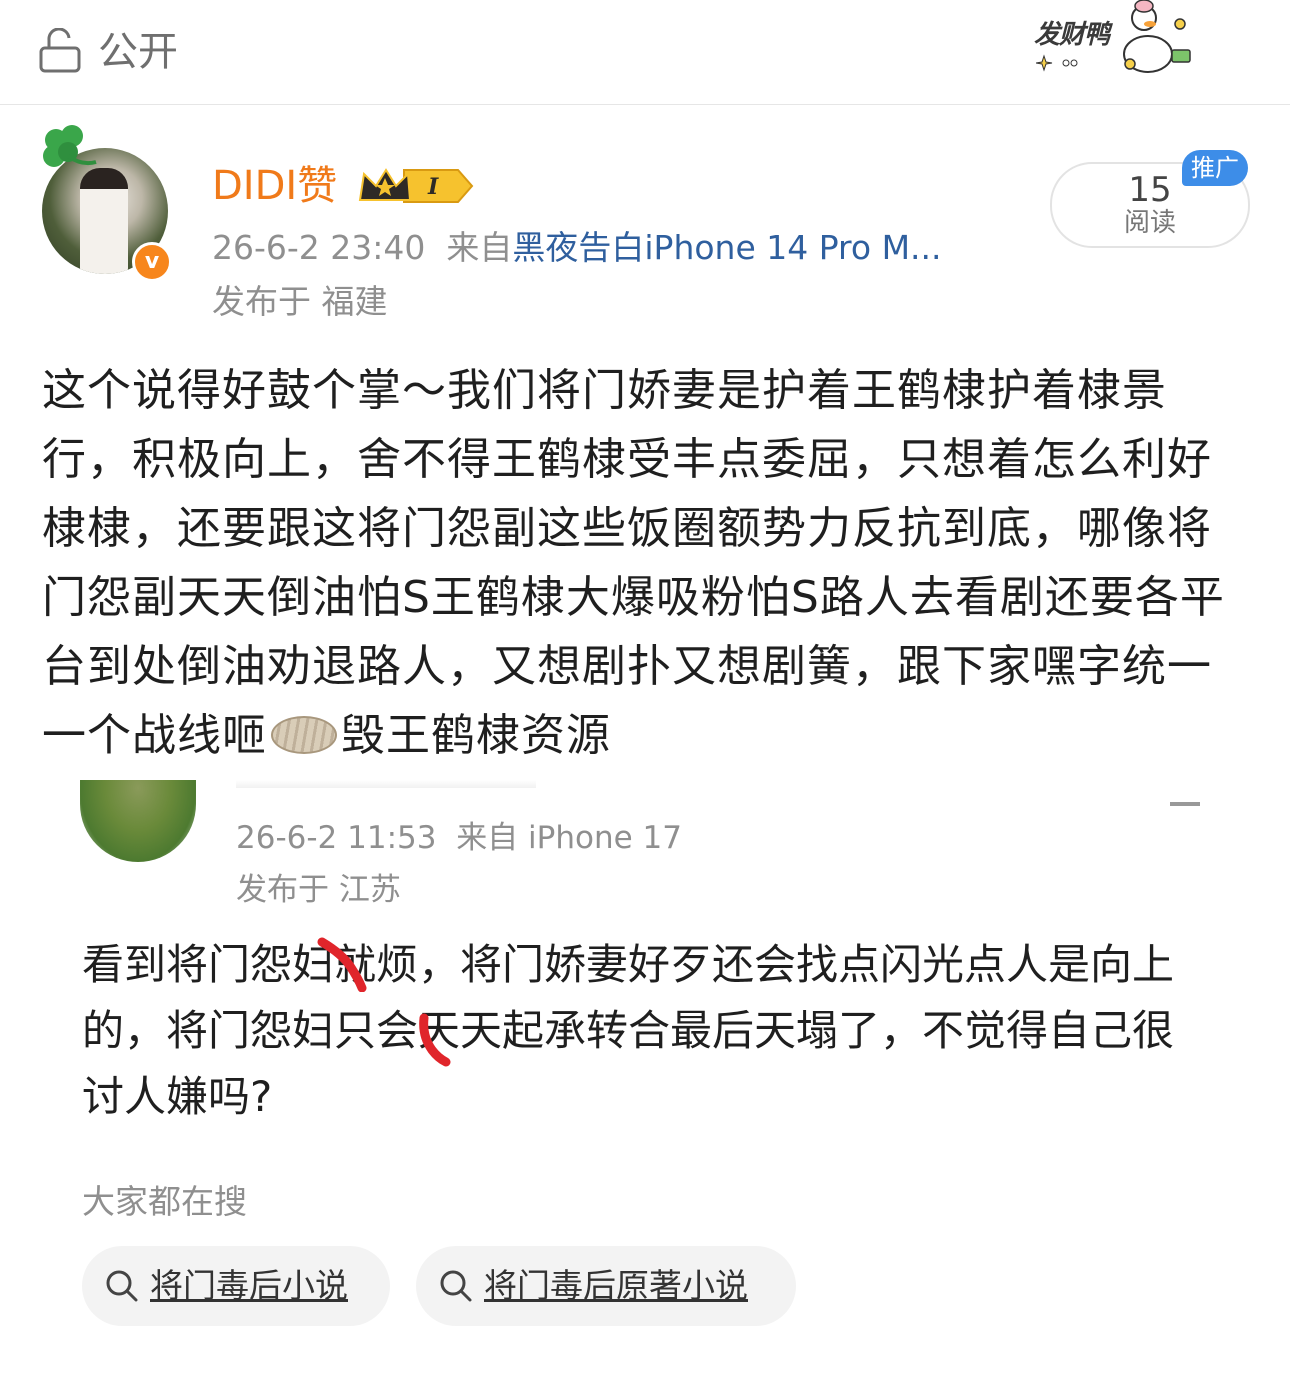 Image resolution: width=1290 pixels, height=1373 pixels. I want to click on quoted-timestamp: 26-6-2 11:53, so click(336, 838).